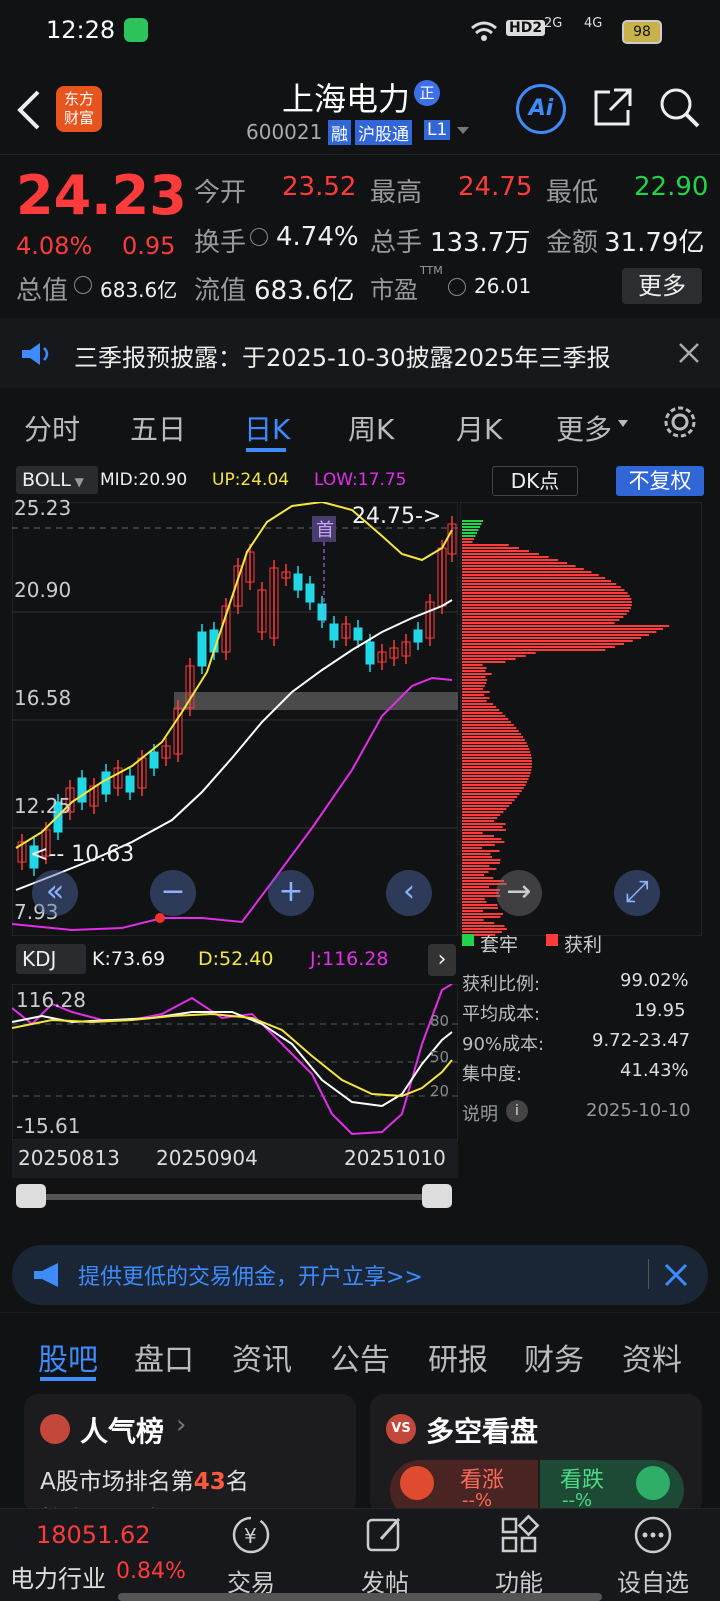  What do you see at coordinates (442, 960) in the screenshot?
I see `chevron-right-icon: ›` at bounding box center [442, 960].